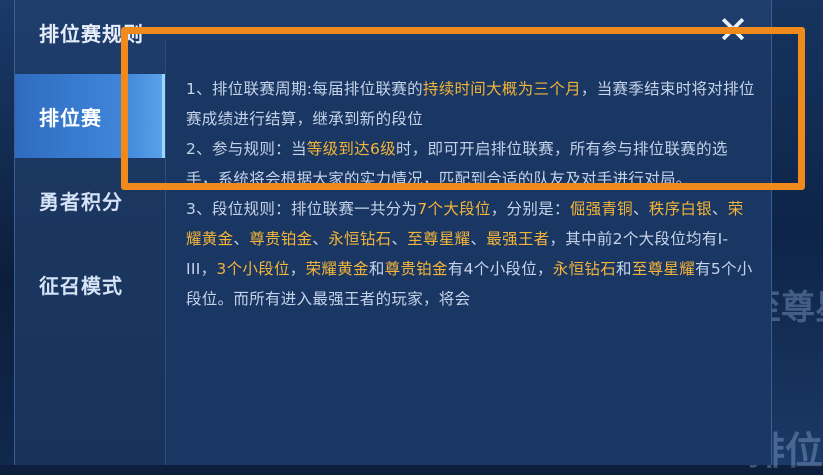 The image size is (823, 475). Describe the element at coordinates (81, 201) in the screenshot. I see `tab-label: 勇者积分` at that location.